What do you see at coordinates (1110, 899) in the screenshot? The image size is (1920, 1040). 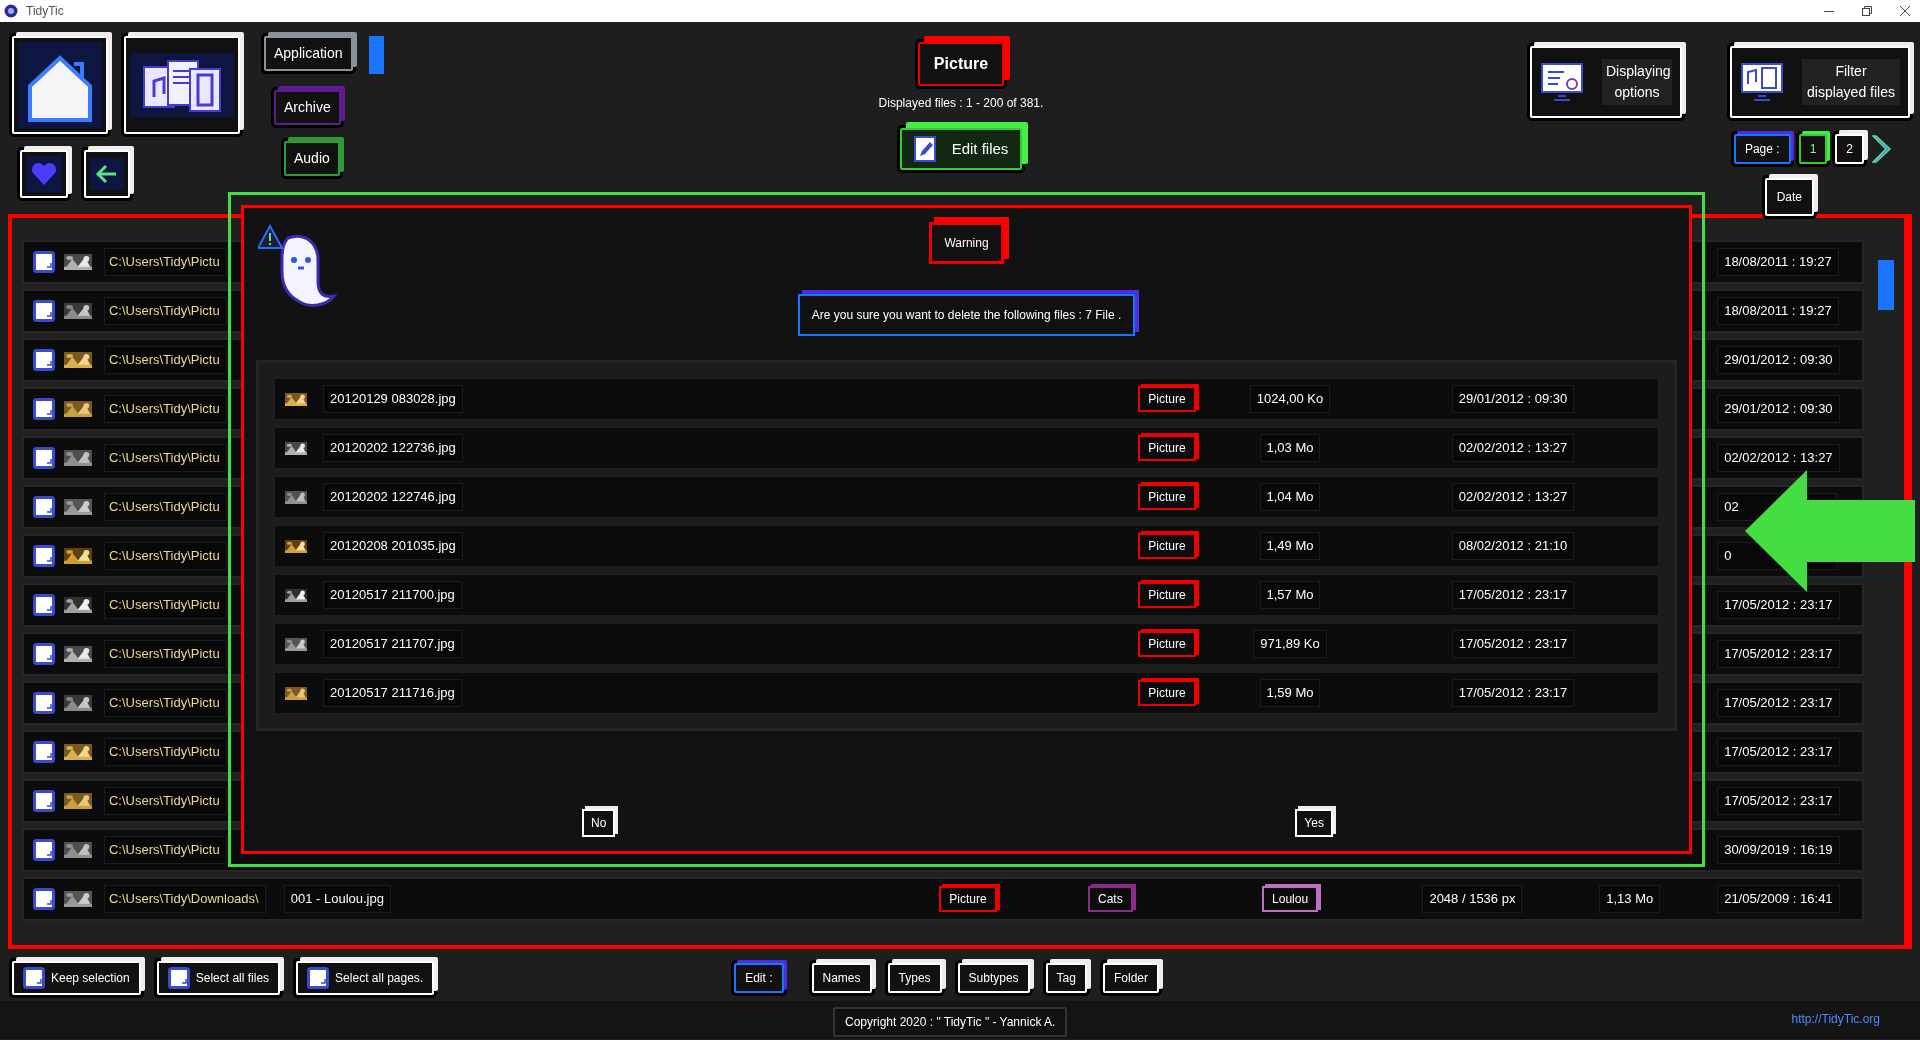 I see `file-subtype: Cats` at bounding box center [1110, 899].